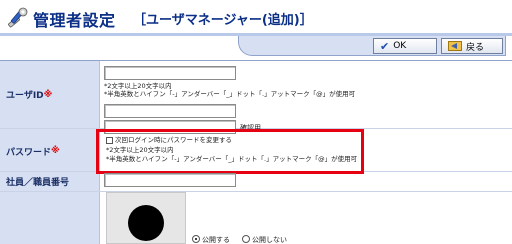 The image size is (512, 244). What do you see at coordinates (38, 183) in the screenshot?
I see `employee-number-label: 社員／職員番号` at bounding box center [38, 183].